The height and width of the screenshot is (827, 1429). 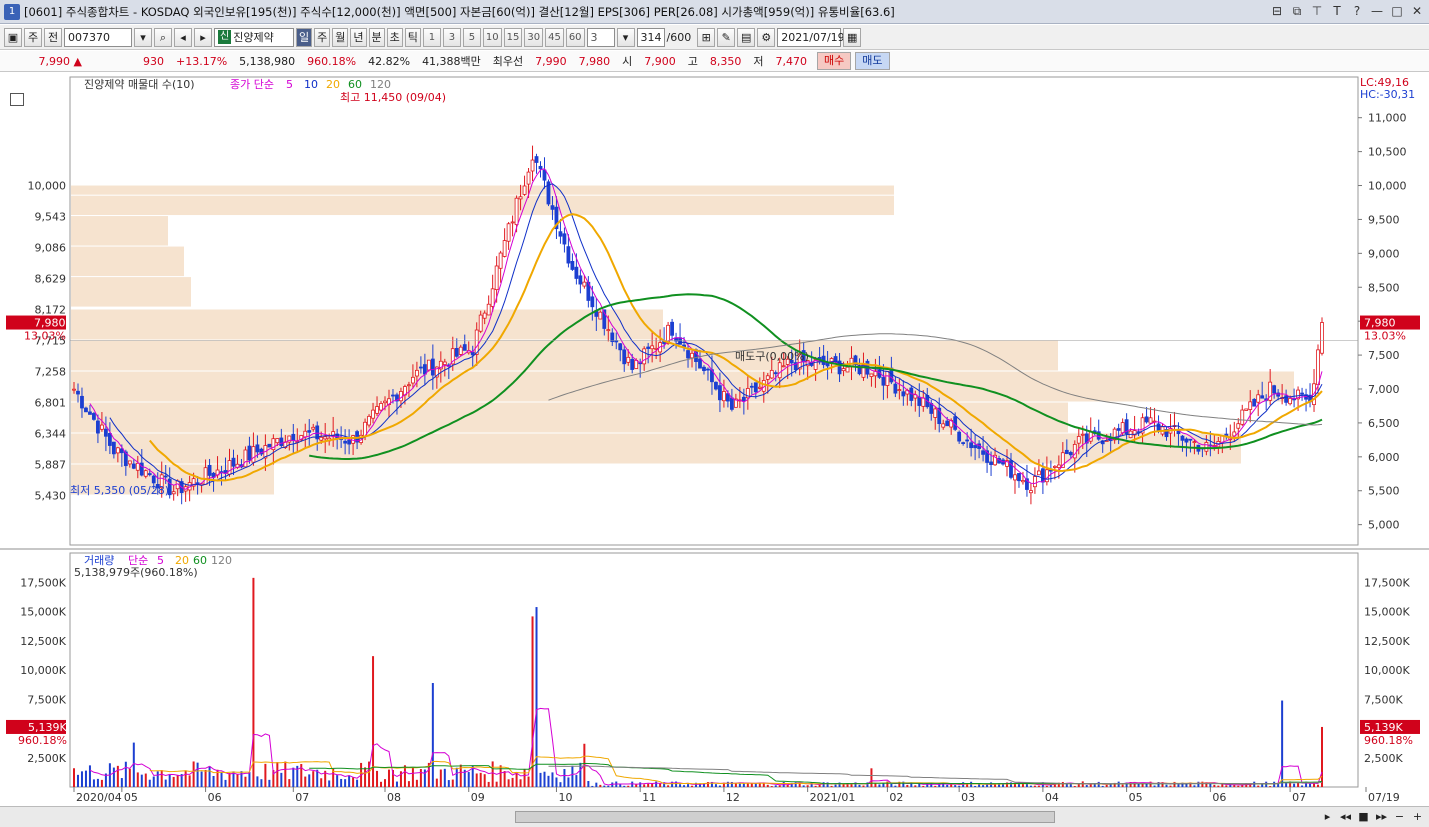 I want to click on close-icon: ✕, so click(x=1417, y=11).